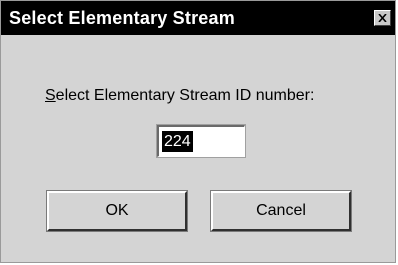 The width and height of the screenshot is (398, 265). I want to click on cancel-button-label: Cancel, so click(281, 210).